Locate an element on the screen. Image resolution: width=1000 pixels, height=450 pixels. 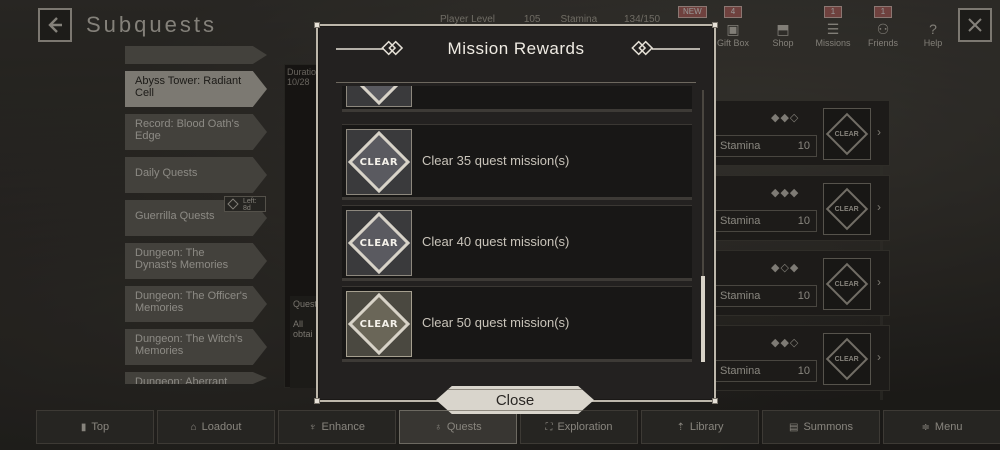
reward-label: Clear 50 quest mission(s) is located at coordinates (496, 322).